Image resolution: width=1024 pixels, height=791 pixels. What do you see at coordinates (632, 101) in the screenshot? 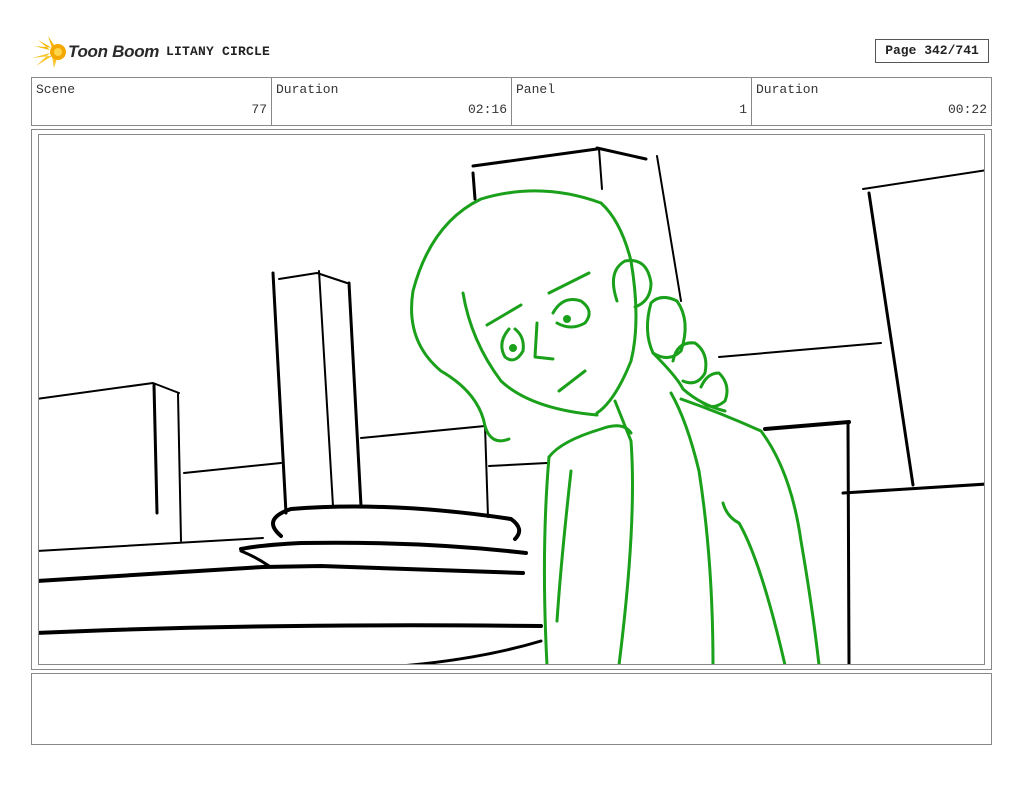
I see `panel-cell: Panel 1` at bounding box center [632, 101].